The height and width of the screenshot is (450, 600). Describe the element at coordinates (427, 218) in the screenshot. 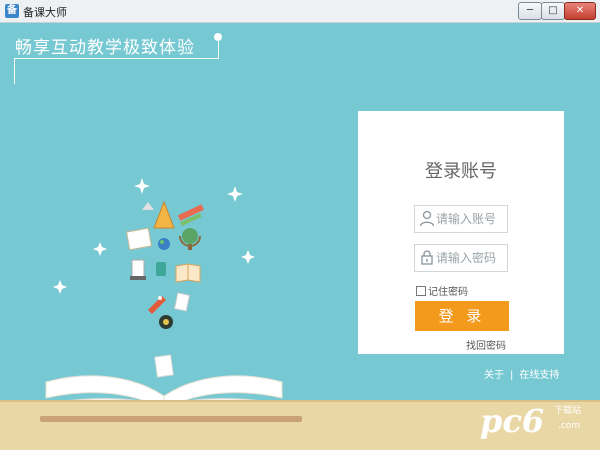

I see `user-icon` at that location.